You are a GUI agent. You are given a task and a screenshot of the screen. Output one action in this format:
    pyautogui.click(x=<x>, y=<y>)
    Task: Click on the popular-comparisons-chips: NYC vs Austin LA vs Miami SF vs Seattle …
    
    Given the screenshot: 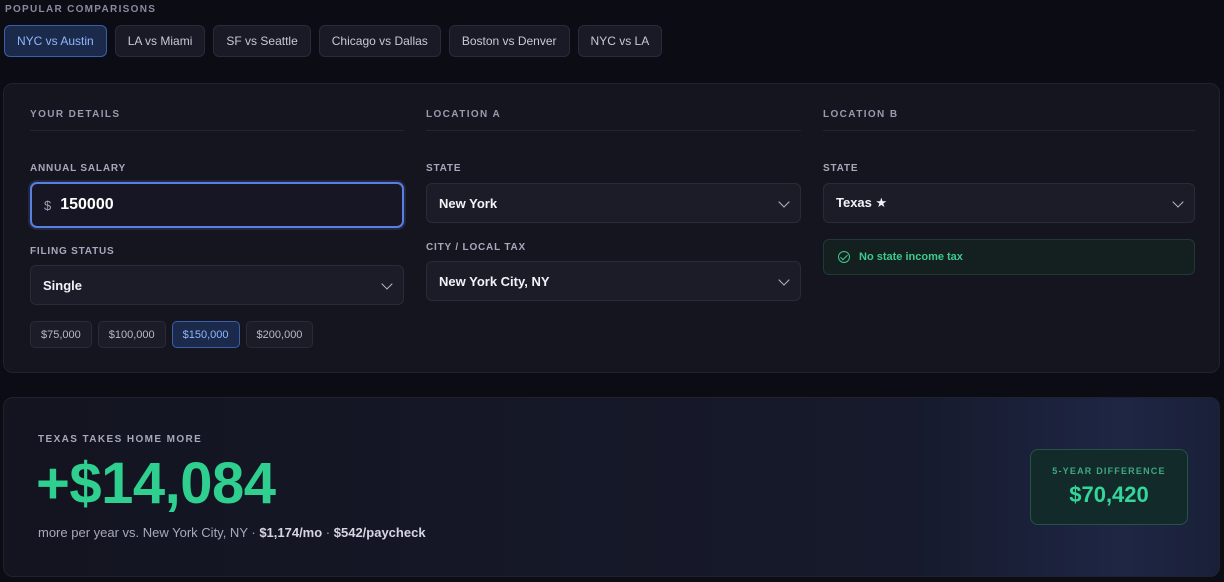 What is the action you would take?
    pyautogui.click(x=333, y=41)
    